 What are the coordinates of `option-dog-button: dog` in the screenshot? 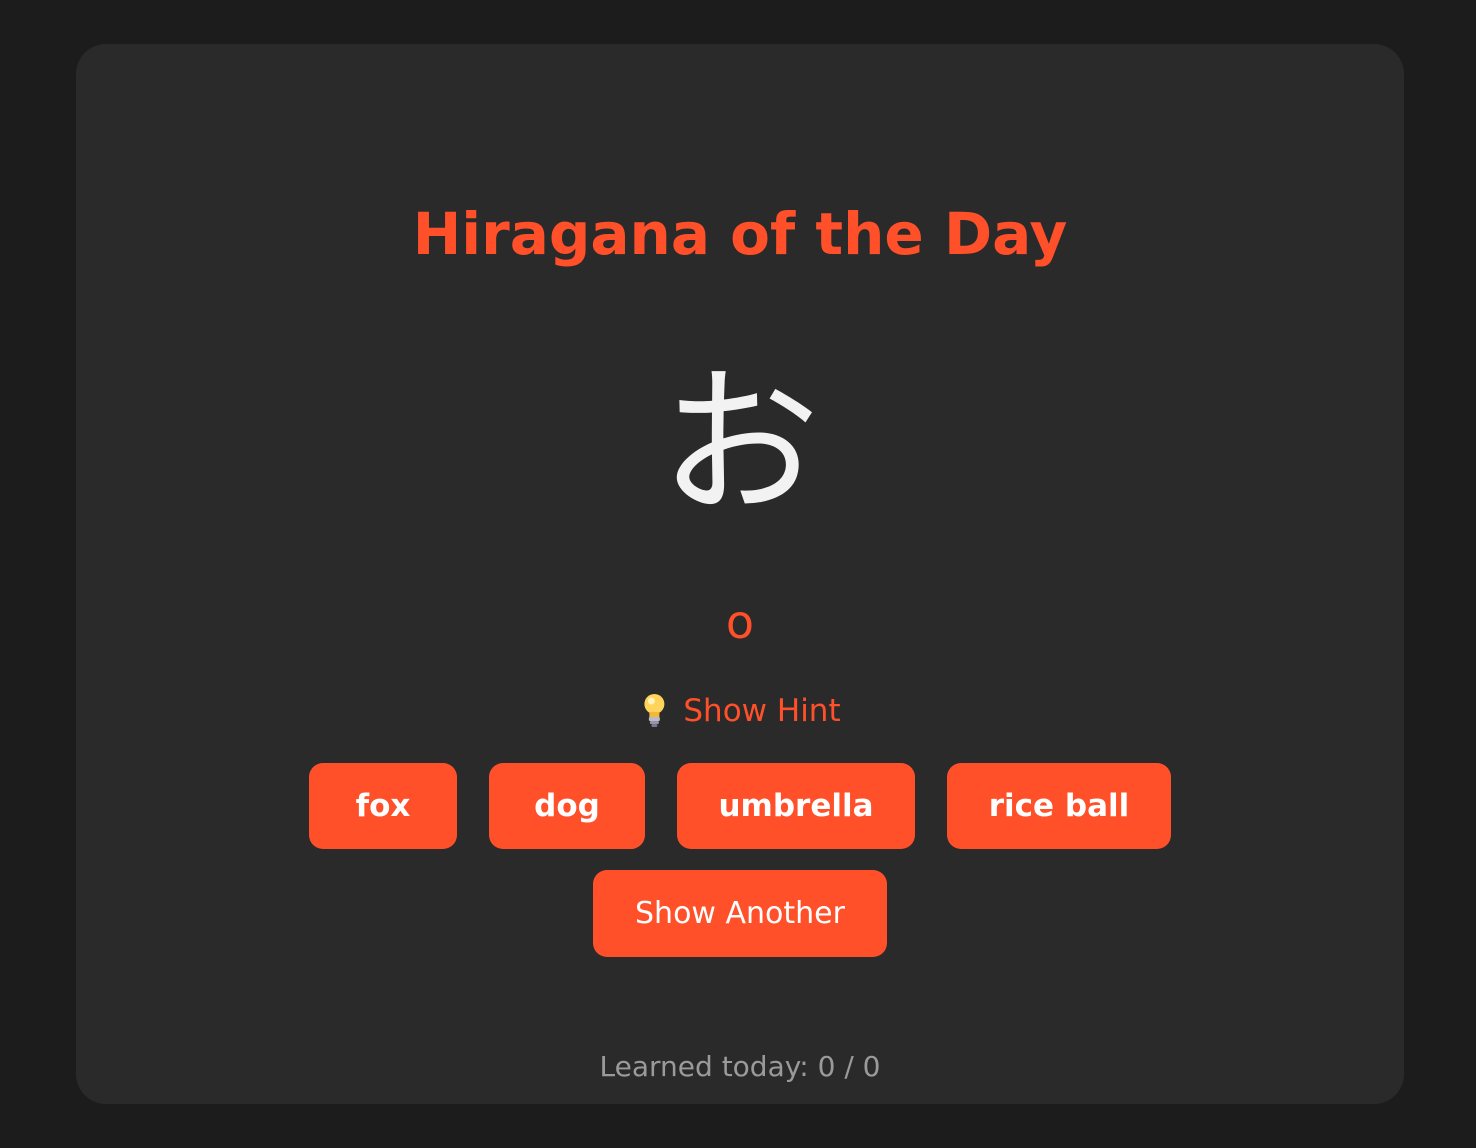 It's located at (567, 806).